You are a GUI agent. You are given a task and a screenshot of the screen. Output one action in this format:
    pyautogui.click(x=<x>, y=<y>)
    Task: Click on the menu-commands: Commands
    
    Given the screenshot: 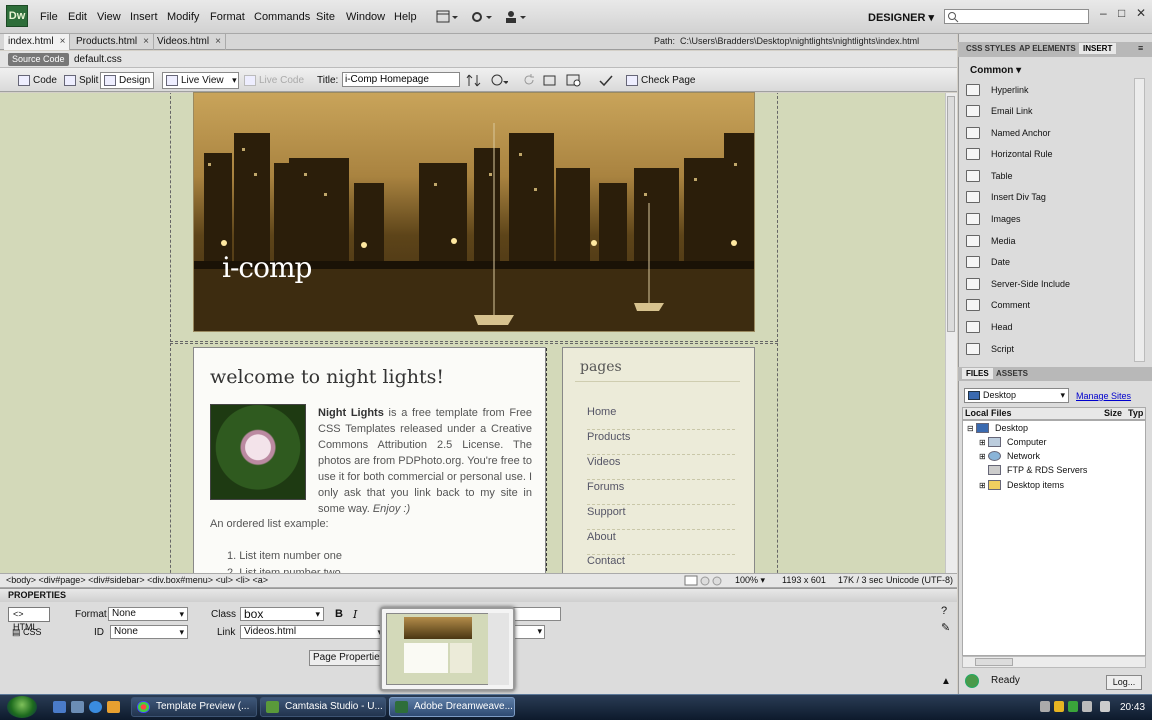 What is the action you would take?
    pyautogui.click(x=282, y=17)
    